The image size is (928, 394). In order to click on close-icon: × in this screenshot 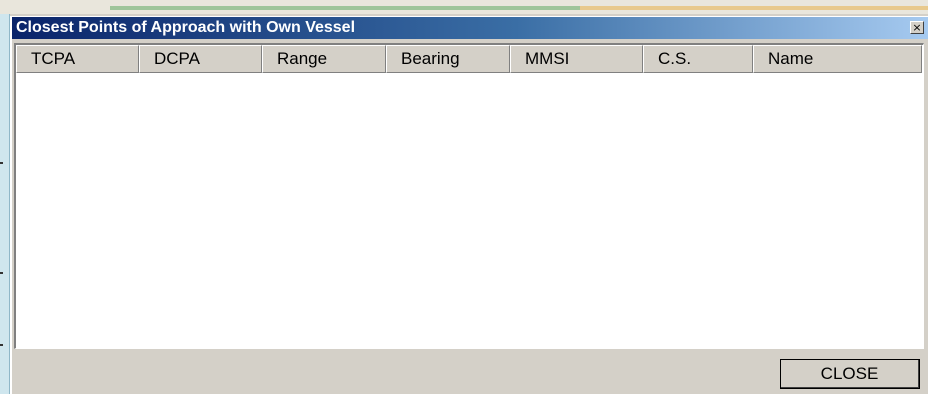, I will do `click(917, 27)`.